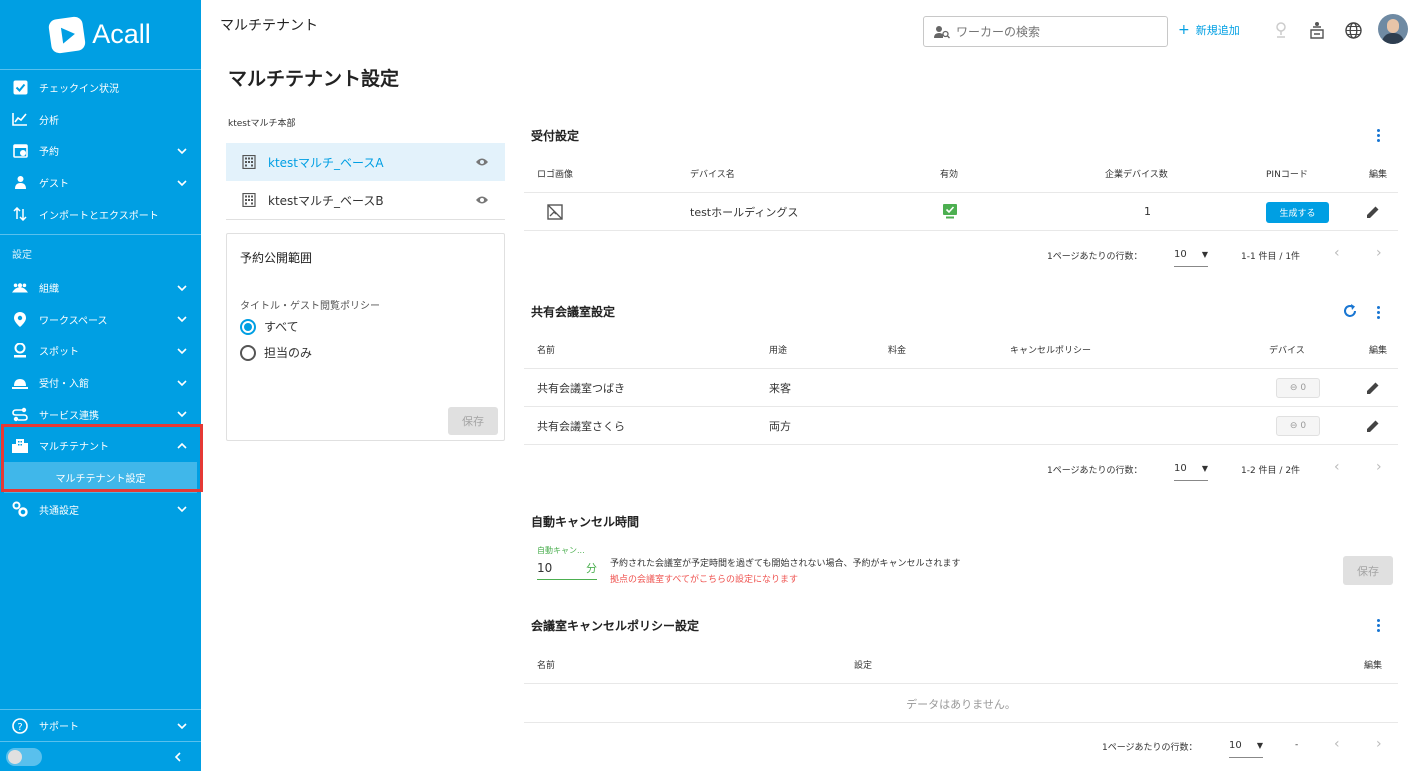 Image resolution: width=1423 pixels, height=771 pixels. I want to click on tenant-item: ktestマルチ_ベースA, so click(365, 162).